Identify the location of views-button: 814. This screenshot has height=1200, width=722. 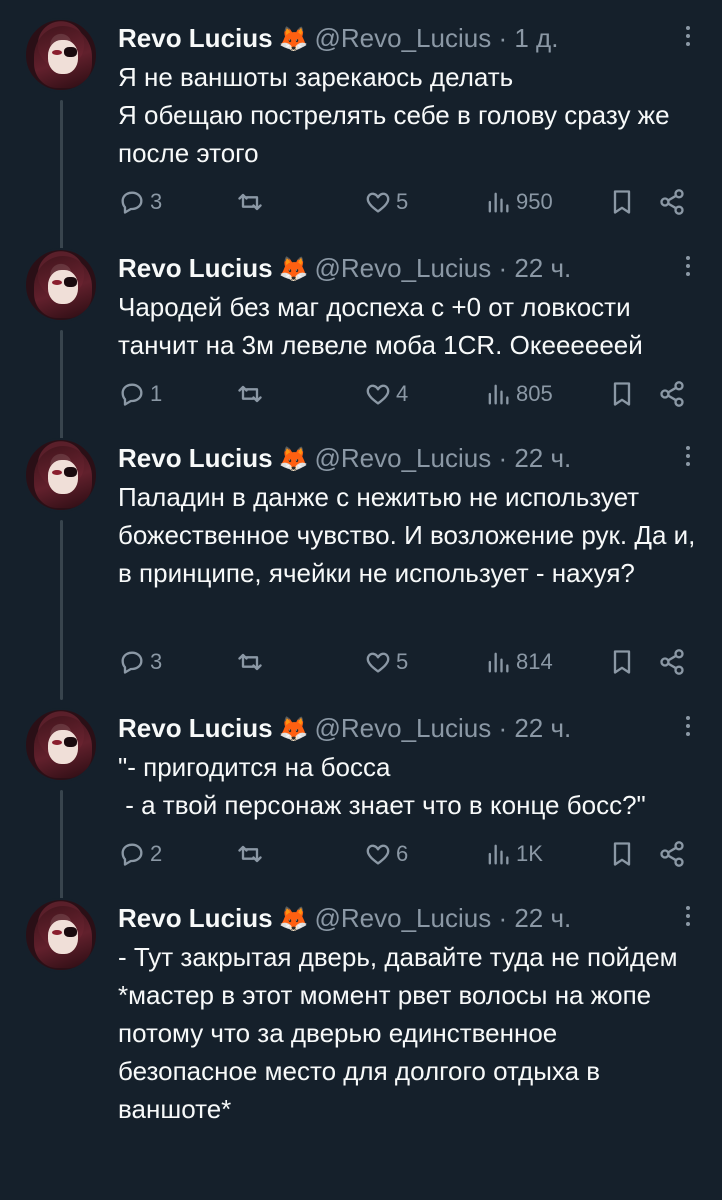
(518, 662).